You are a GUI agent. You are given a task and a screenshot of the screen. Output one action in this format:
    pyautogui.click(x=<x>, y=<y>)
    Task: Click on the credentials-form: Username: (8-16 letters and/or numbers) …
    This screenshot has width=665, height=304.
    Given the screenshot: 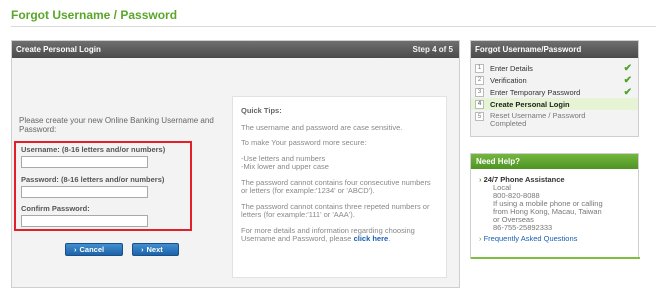 What is the action you would take?
    pyautogui.click(x=103, y=186)
    